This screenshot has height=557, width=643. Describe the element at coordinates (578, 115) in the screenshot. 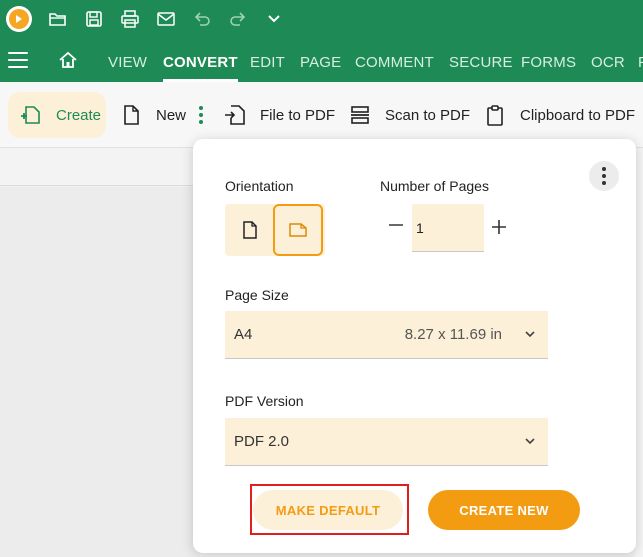

I see `clipboard-to-pdf-label: Clipboard to PDF` at that location.